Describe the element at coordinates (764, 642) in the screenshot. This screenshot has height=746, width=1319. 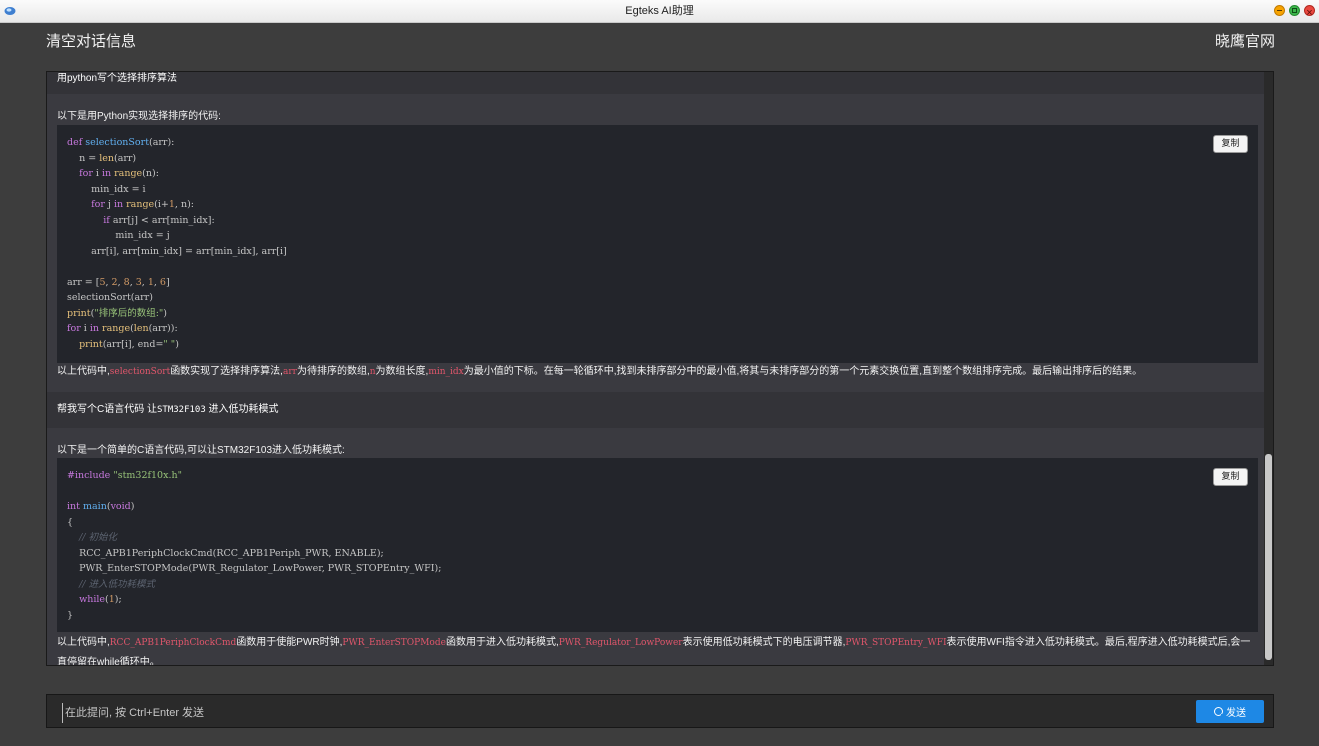
I see `explanation-text: 表示使用低功耗模式下的电压调节器,` at that location.